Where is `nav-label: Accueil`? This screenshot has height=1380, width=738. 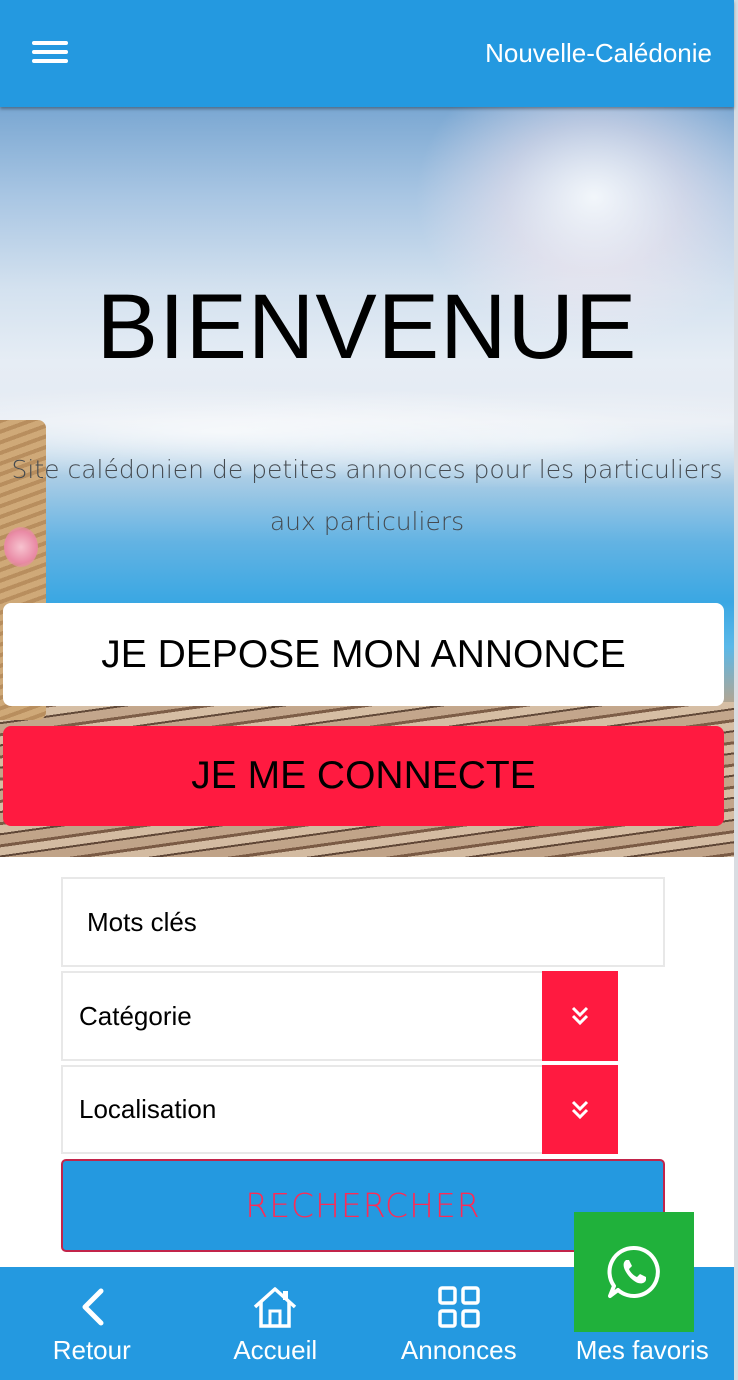
nav-label: Accueil is located at coordinates (275, 1350).